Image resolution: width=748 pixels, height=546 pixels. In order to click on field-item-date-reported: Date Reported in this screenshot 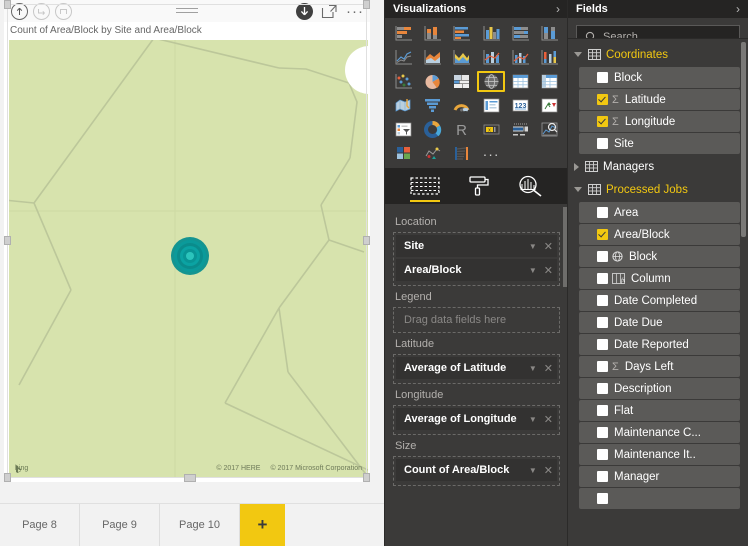, I will do `click(659, 344)`.